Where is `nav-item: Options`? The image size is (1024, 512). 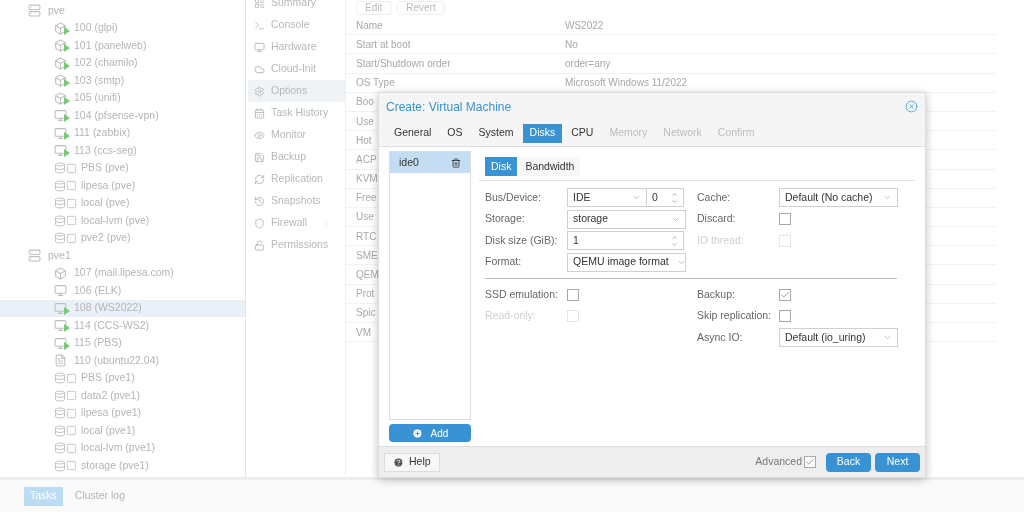 nav-item: Options is located at coordinates (296, 91).